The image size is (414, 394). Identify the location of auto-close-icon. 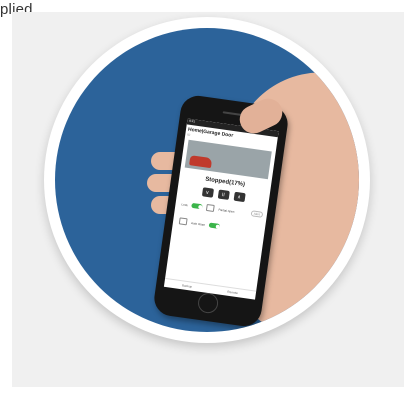
(183, 221).